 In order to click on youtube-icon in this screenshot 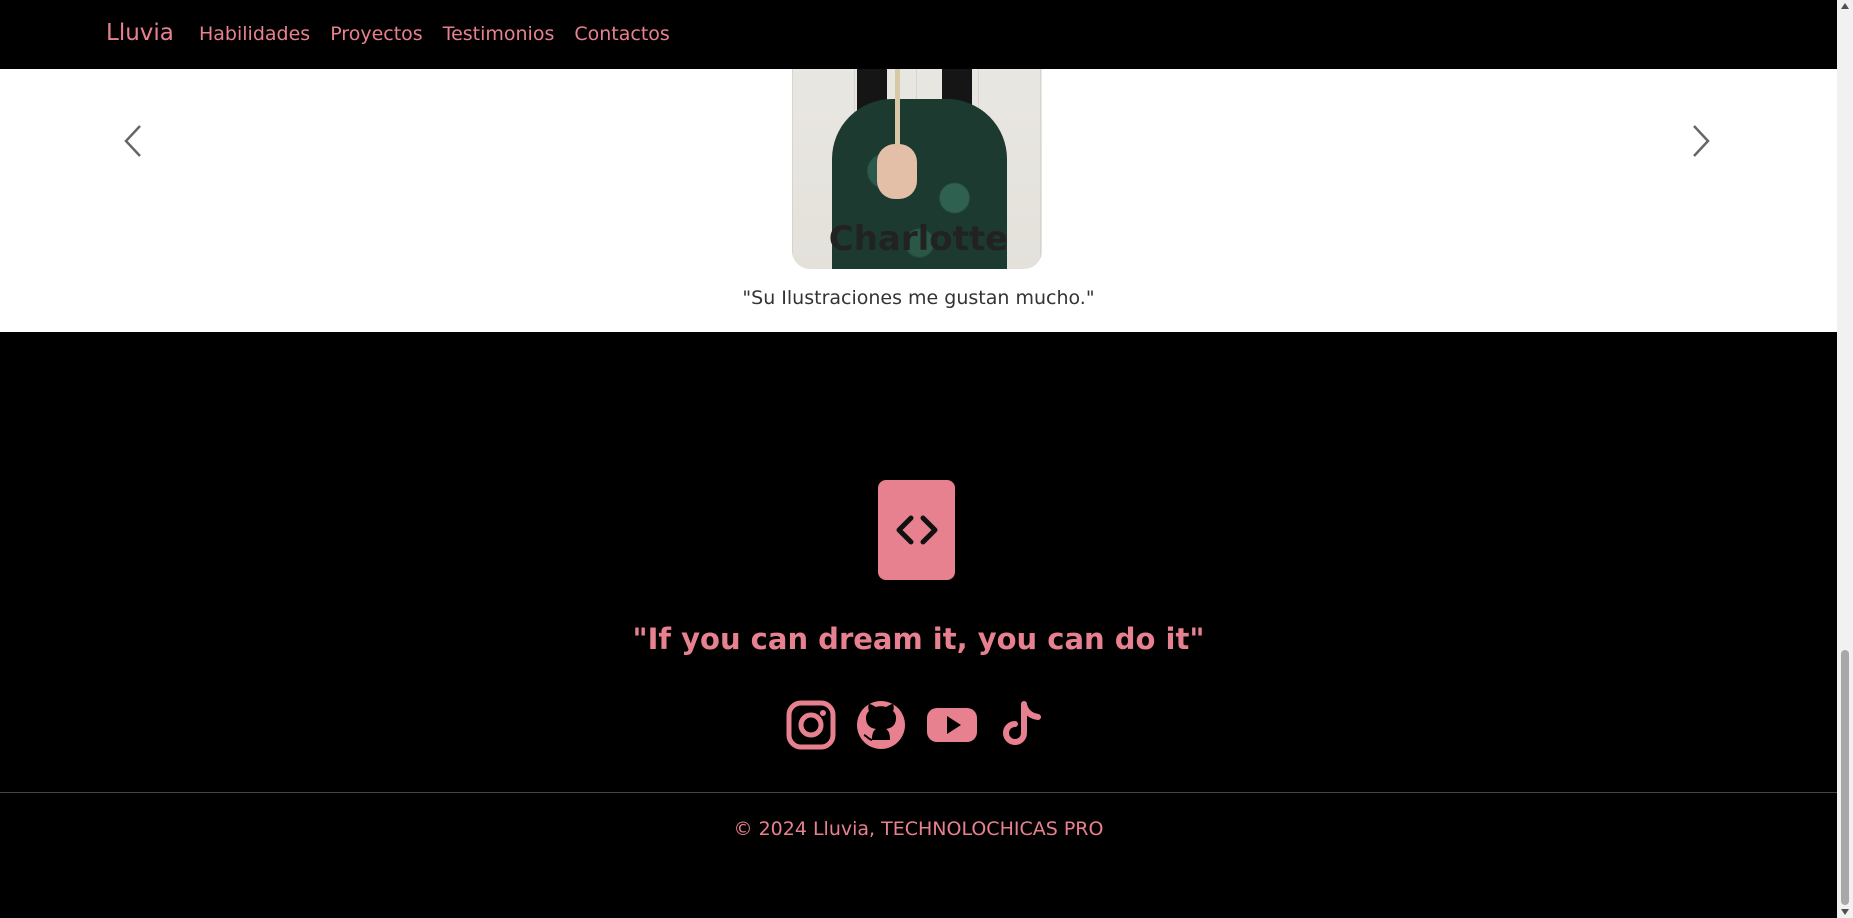, I will do `click(951, 725)`.